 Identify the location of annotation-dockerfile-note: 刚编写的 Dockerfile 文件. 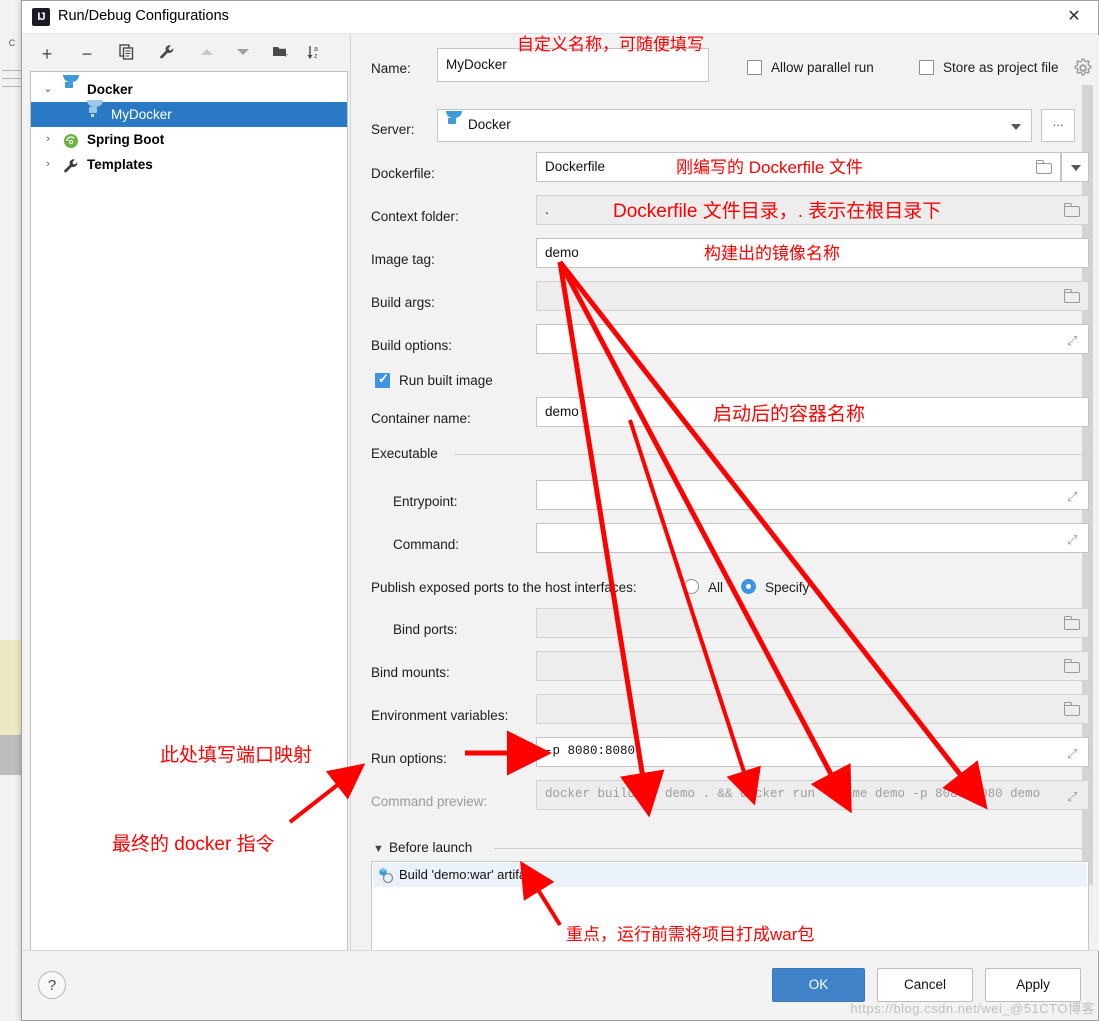
(770, 167).